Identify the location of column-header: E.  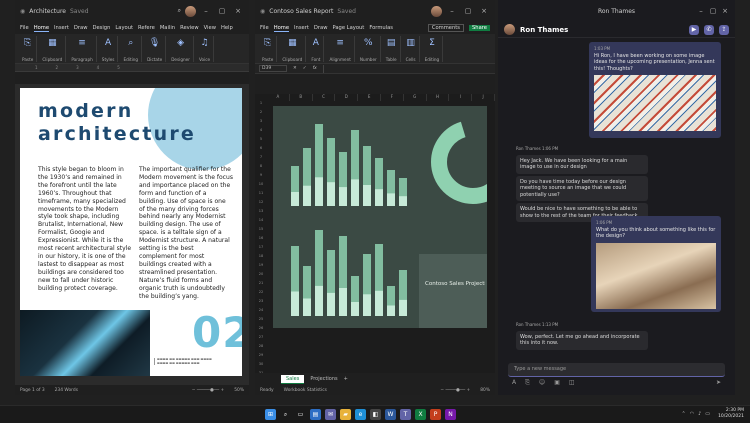
(369, 97).